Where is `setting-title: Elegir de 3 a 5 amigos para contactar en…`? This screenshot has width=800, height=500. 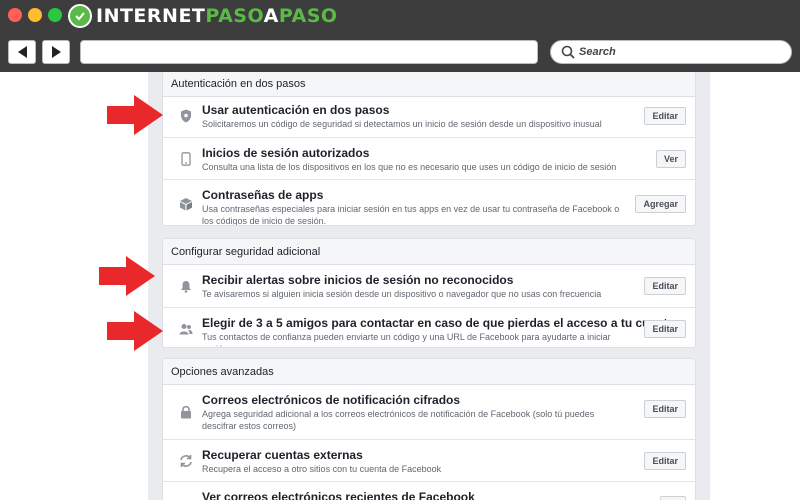
setting-title: Elegir de 3 a 5 amigos para contactar en… is located at coordinates (438, 323).